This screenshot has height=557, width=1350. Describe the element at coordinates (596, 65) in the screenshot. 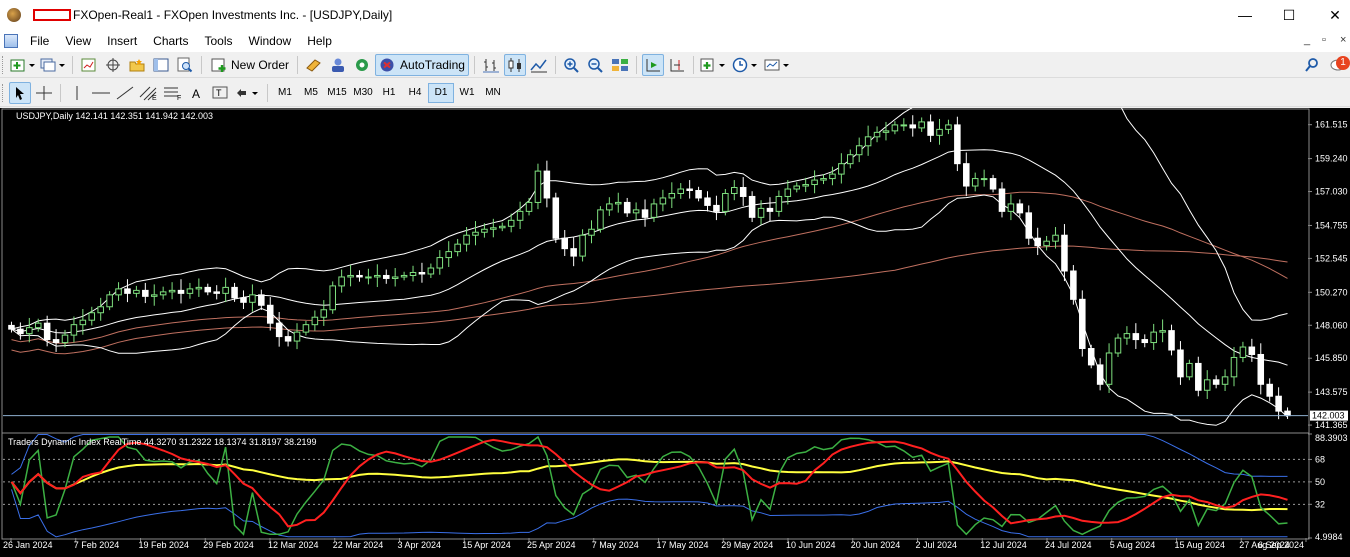

I see `zoom-out-button` at that location.